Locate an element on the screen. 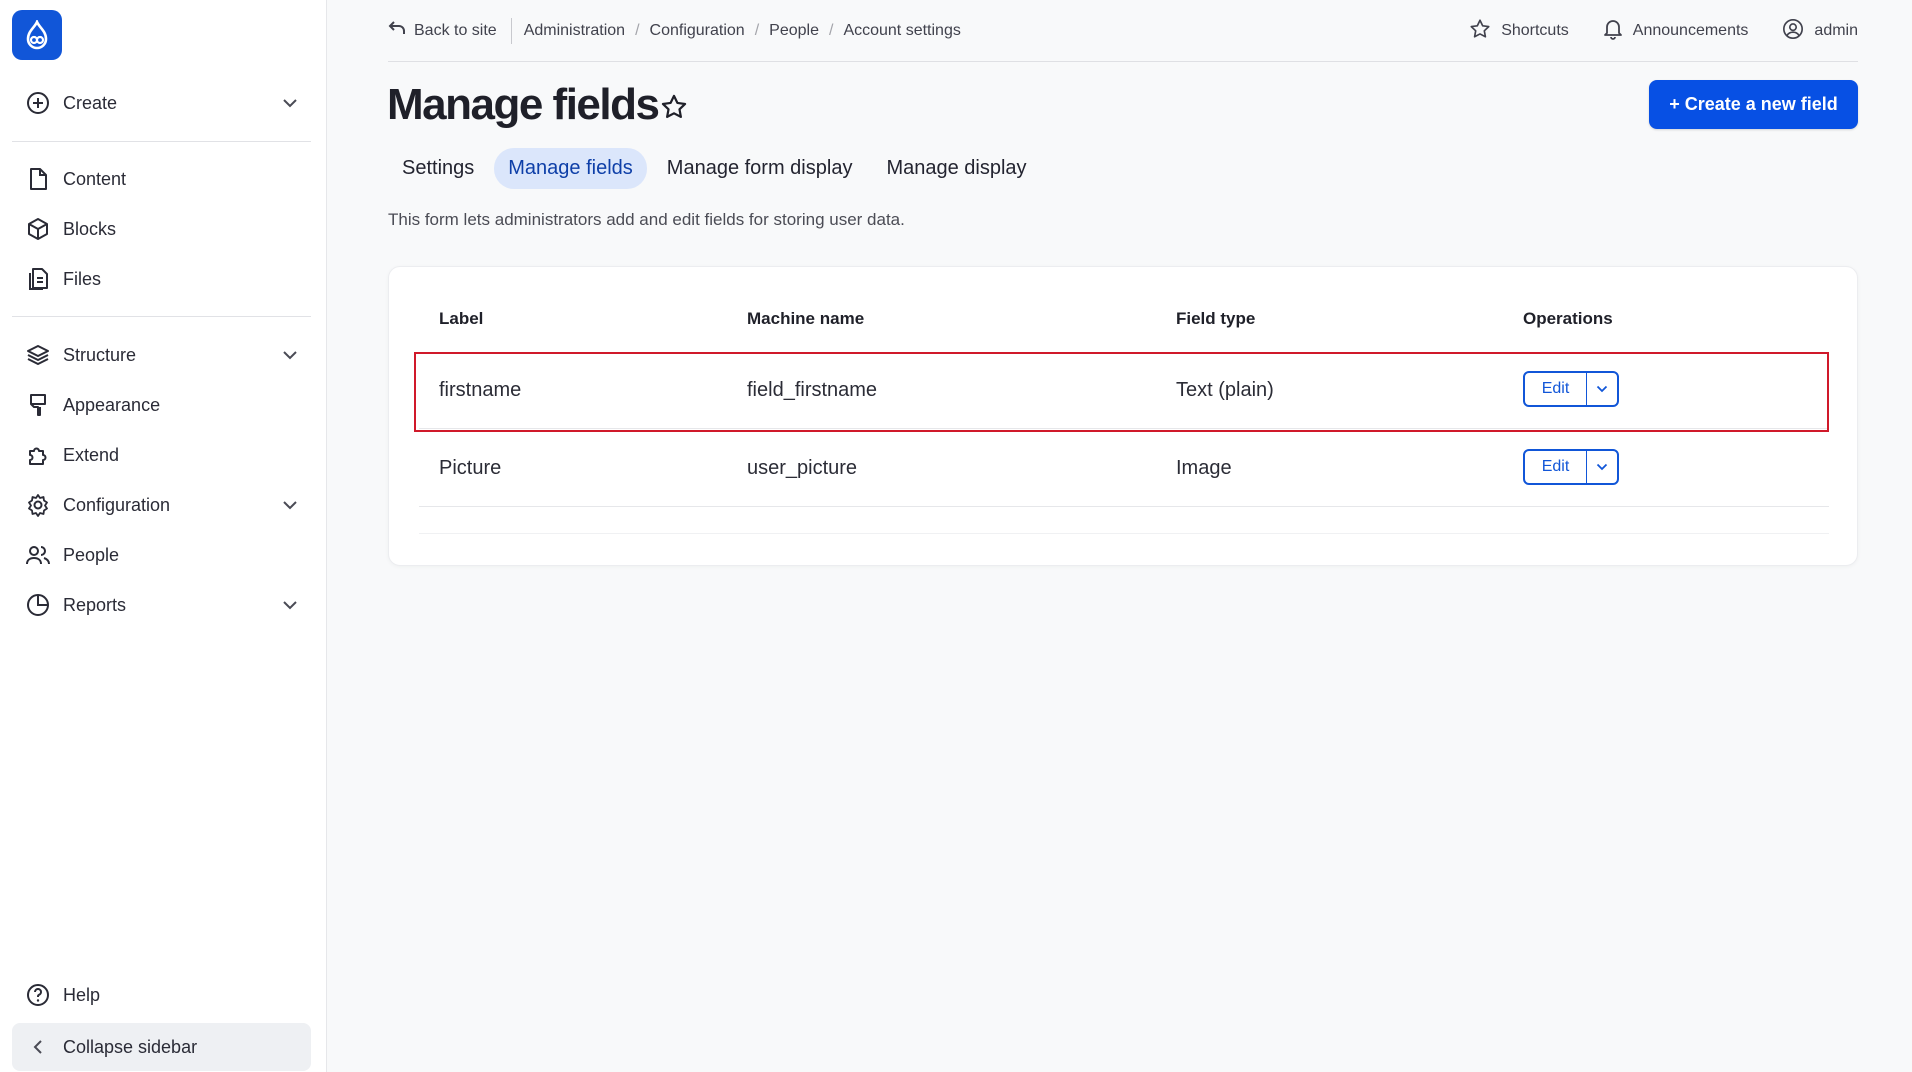 The image size is (1912, 1072). sidebar-item-label: Create is located at coordinates (90, 102).